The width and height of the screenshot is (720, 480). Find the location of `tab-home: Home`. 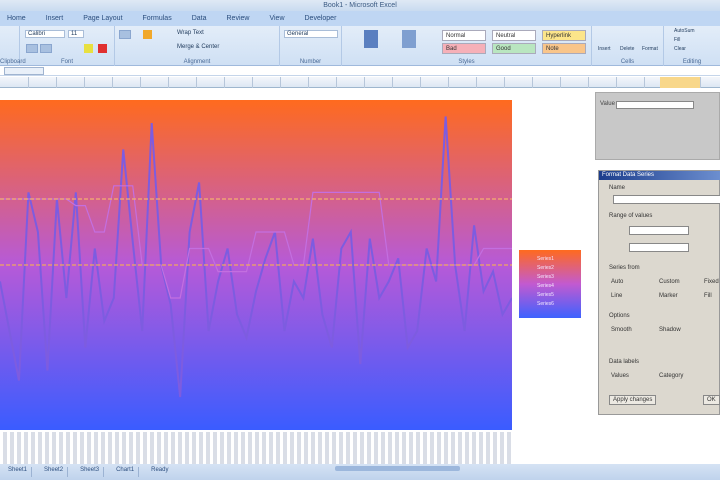

tab-home: Home is located at coordinates (16, 18).